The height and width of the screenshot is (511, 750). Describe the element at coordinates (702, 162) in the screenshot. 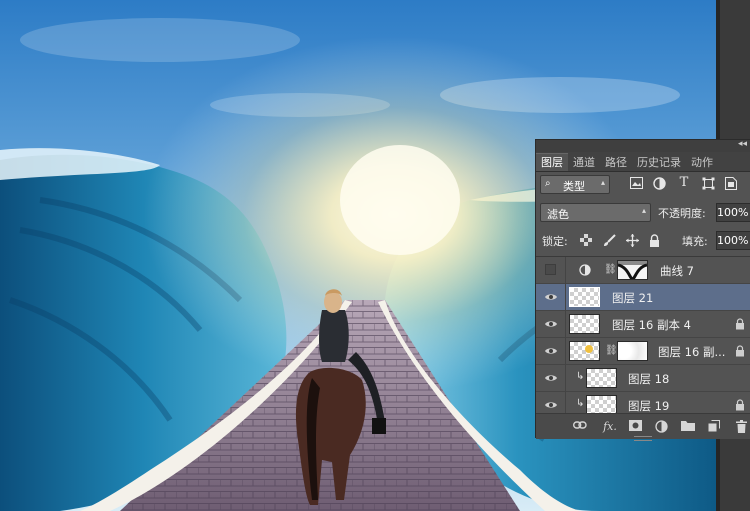

I see `tab-actions: 动作` at that location.